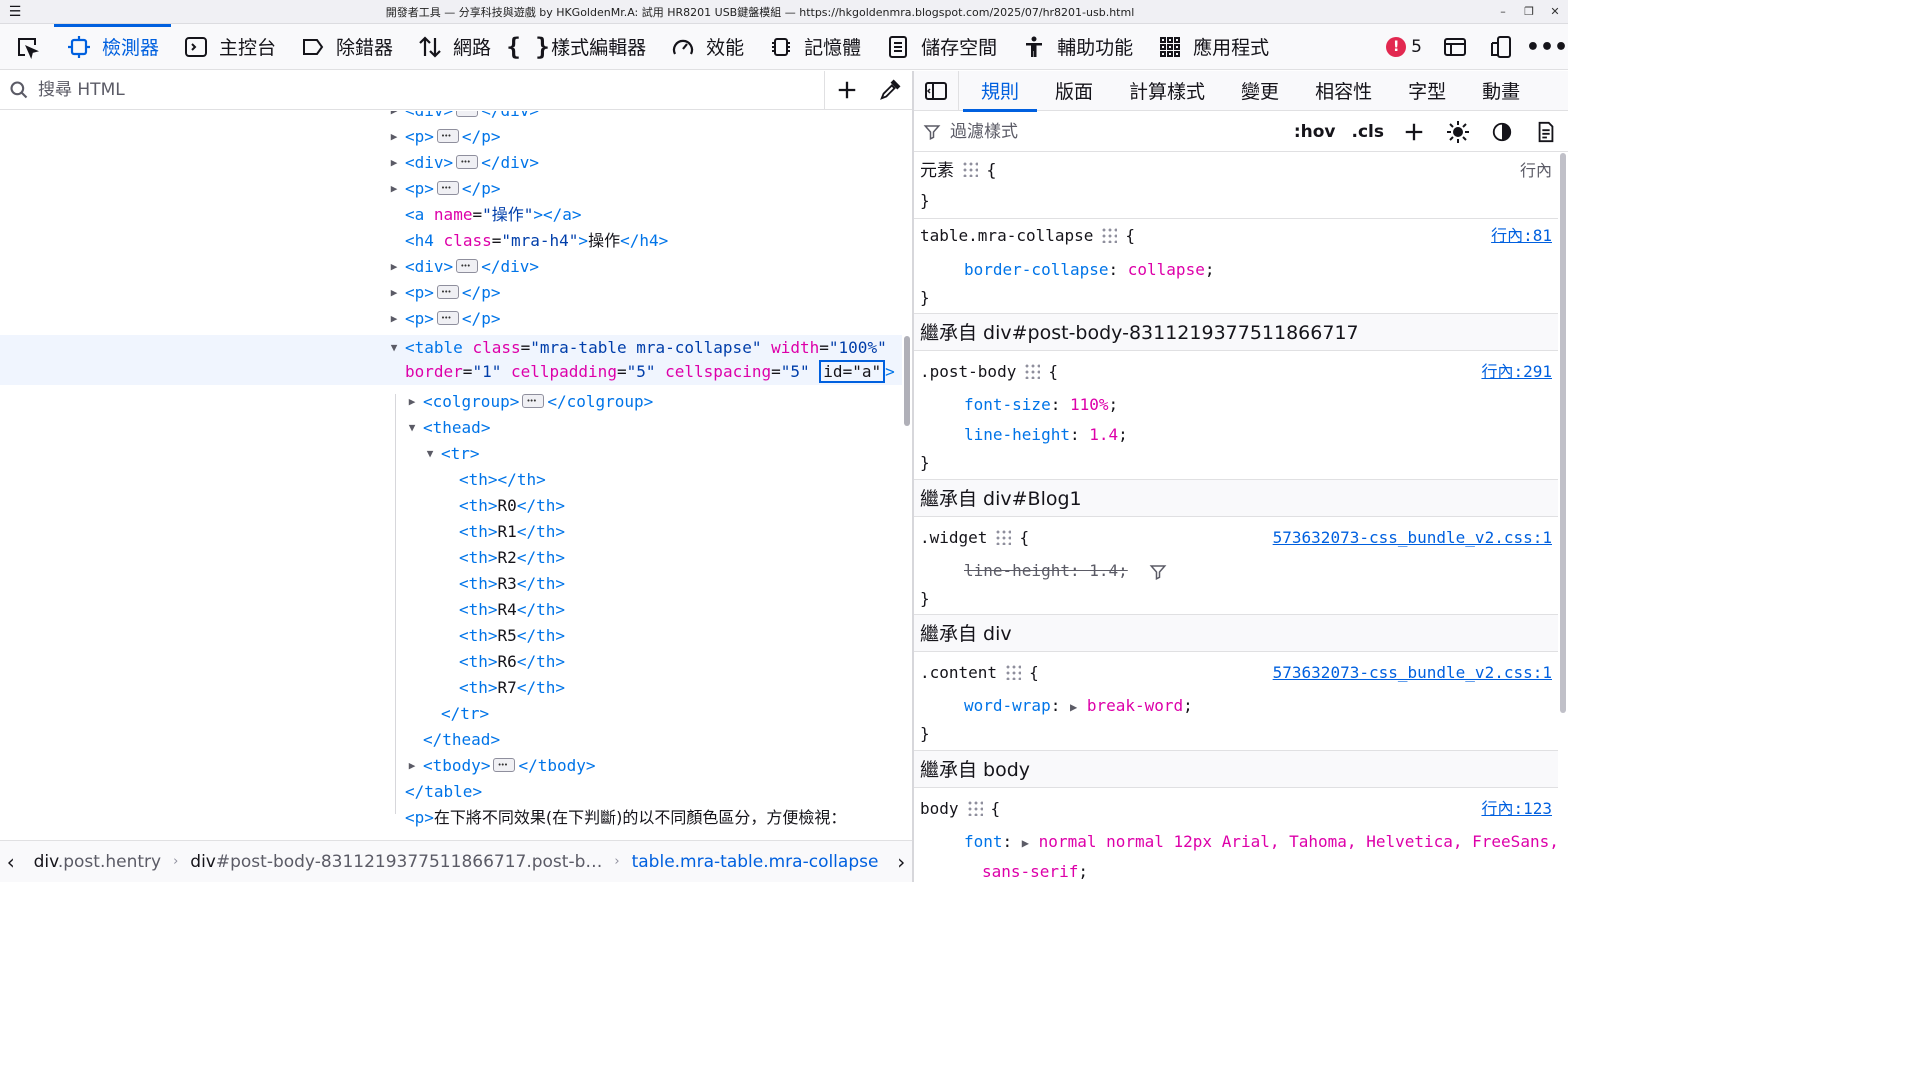  What do you see at coordinates (1455, 47) in the screenshot?
I see `dock-layout-icon` at bounding box center [1455, 47].